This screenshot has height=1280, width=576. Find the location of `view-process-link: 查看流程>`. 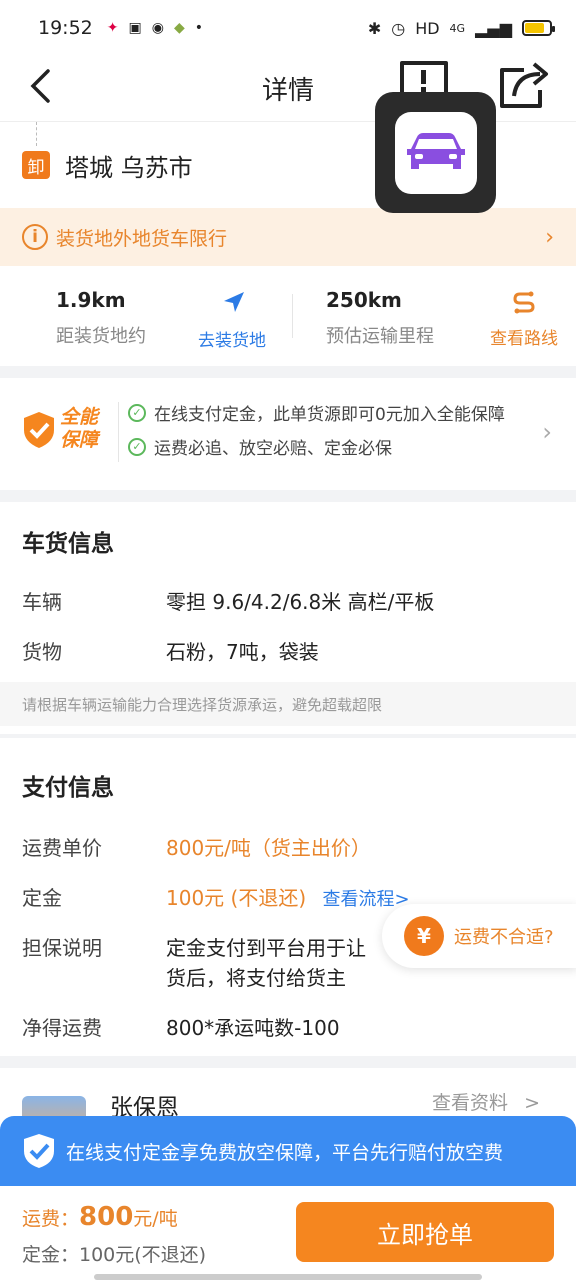

view-process-link: 查看流程> is located at coordinates (366, 899).